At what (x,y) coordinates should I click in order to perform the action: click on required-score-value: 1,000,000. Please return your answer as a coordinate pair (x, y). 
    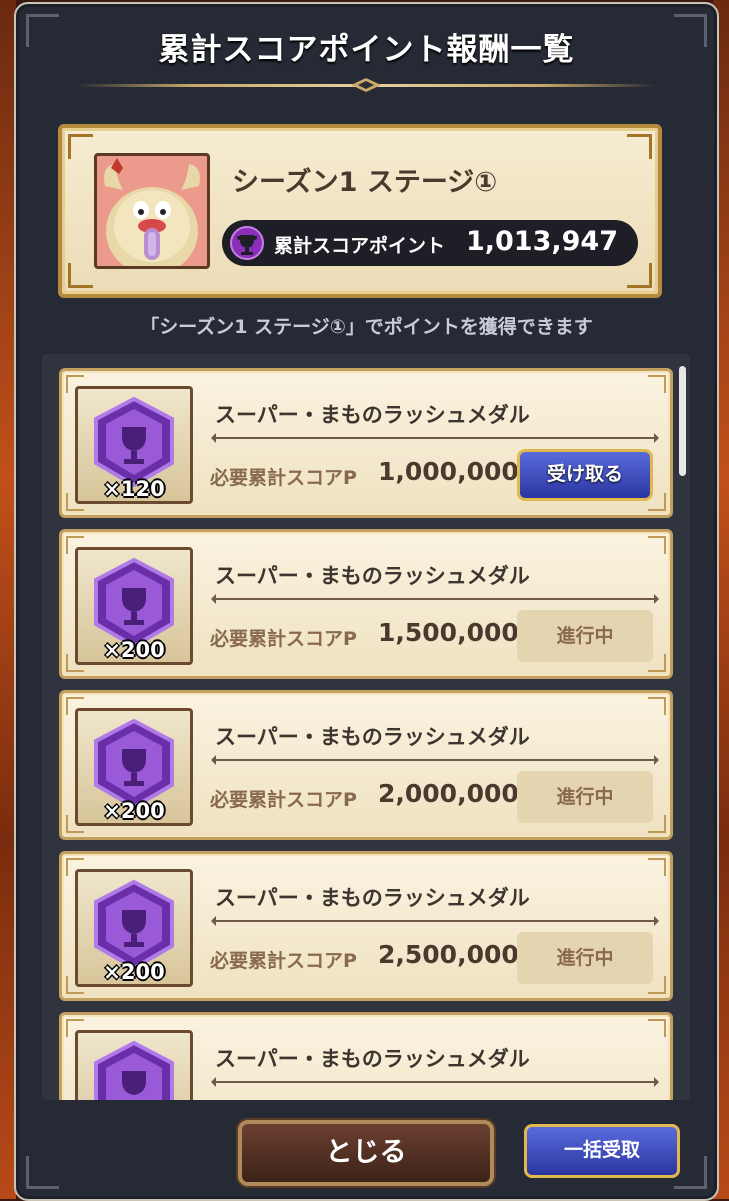
    Looking at the image, I should click on (448, 471).